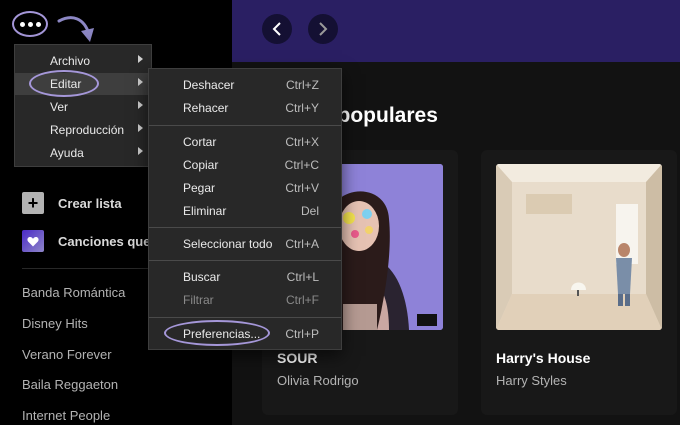 The image size is (680, 425). What do you see at coordinates (67, 354) in the screenshot?
I see `sidebar-playlist-item: Verano Forever` at bounding box center [67, 354].